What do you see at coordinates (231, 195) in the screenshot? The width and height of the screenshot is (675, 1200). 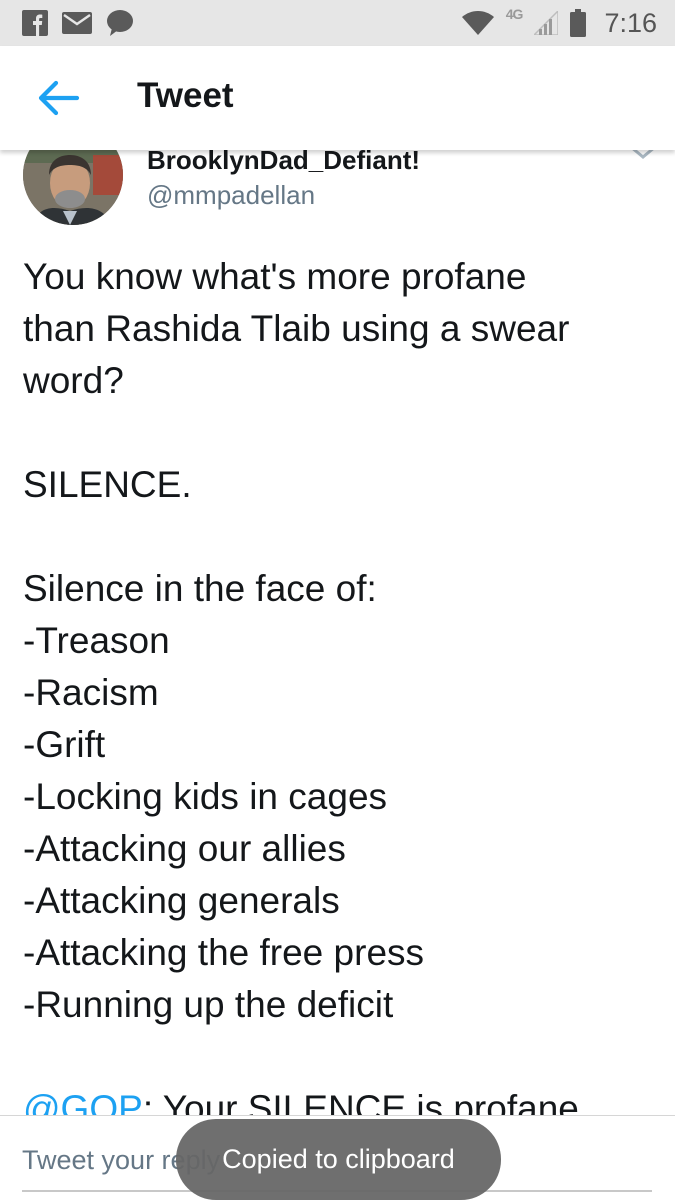 I see `handle: @mmpadellan` at bounding box center [231, 195].